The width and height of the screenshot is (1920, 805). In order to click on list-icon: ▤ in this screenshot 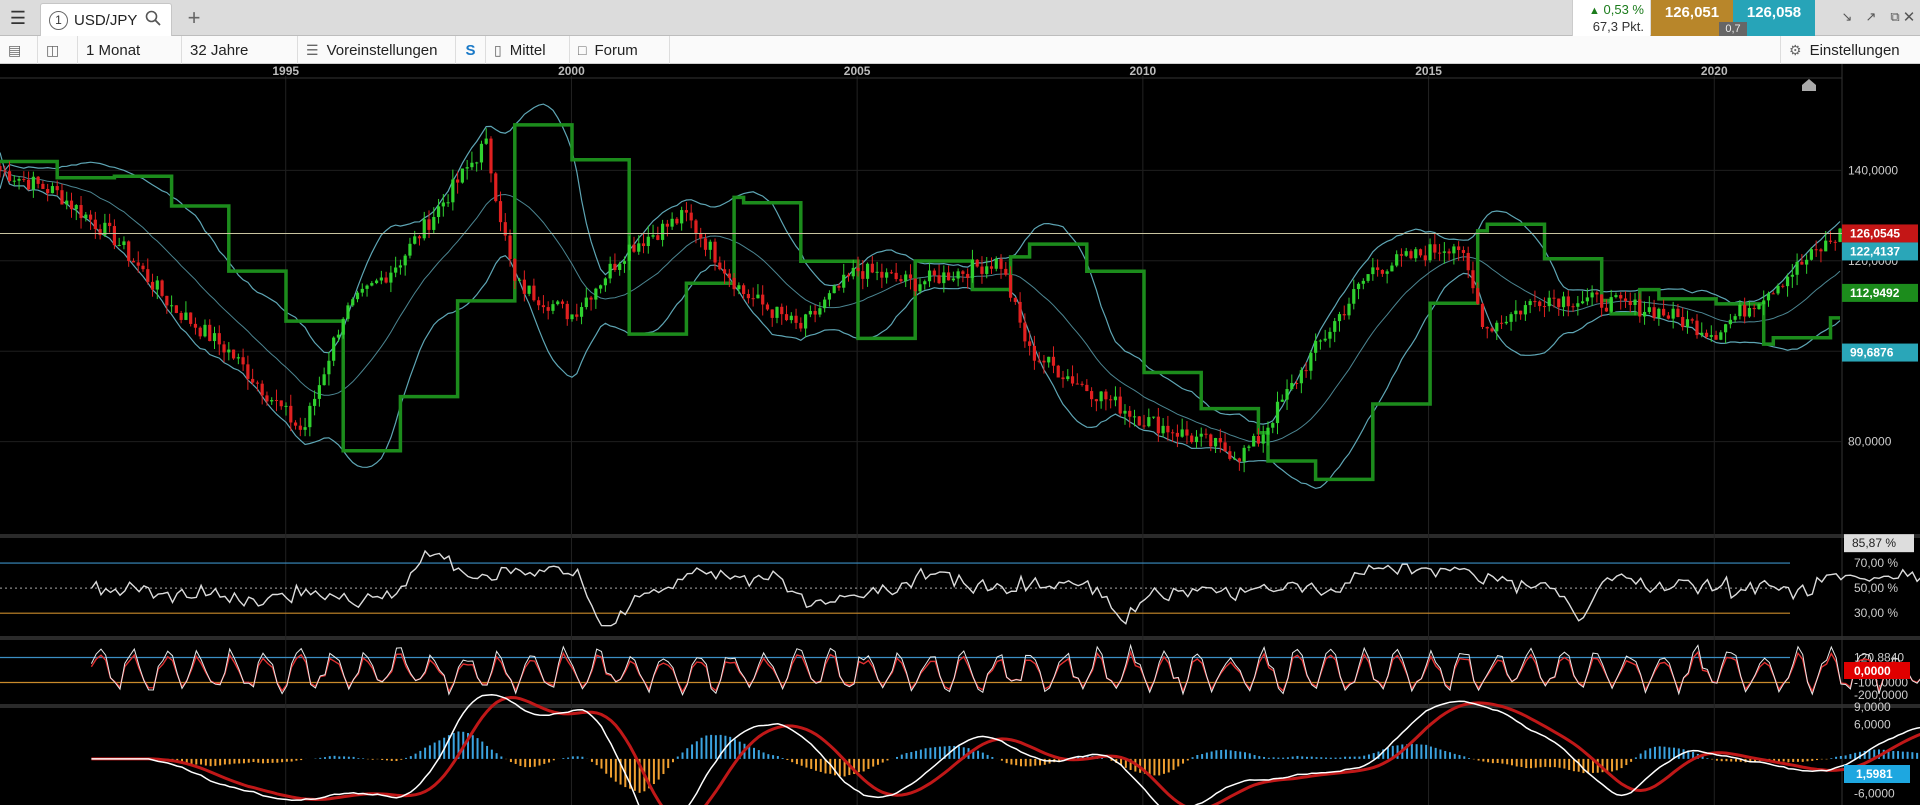, I will do `click(19, 50)`.